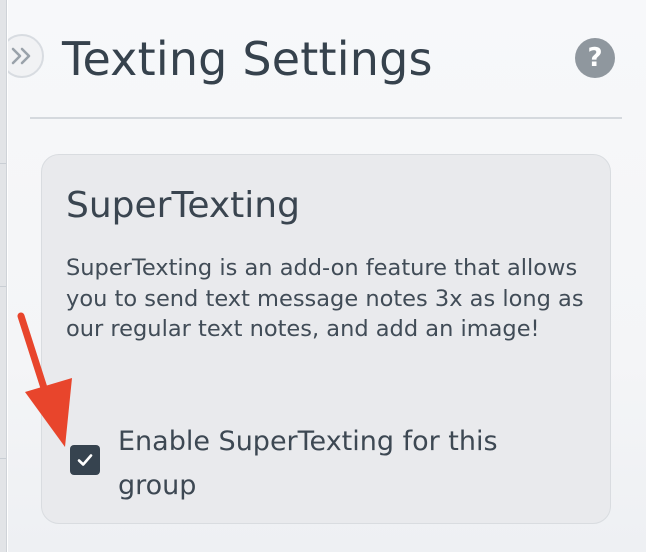  Describe the element at coordinates (3, 276) in the screenshot. I see `left-page-edge` at that location.